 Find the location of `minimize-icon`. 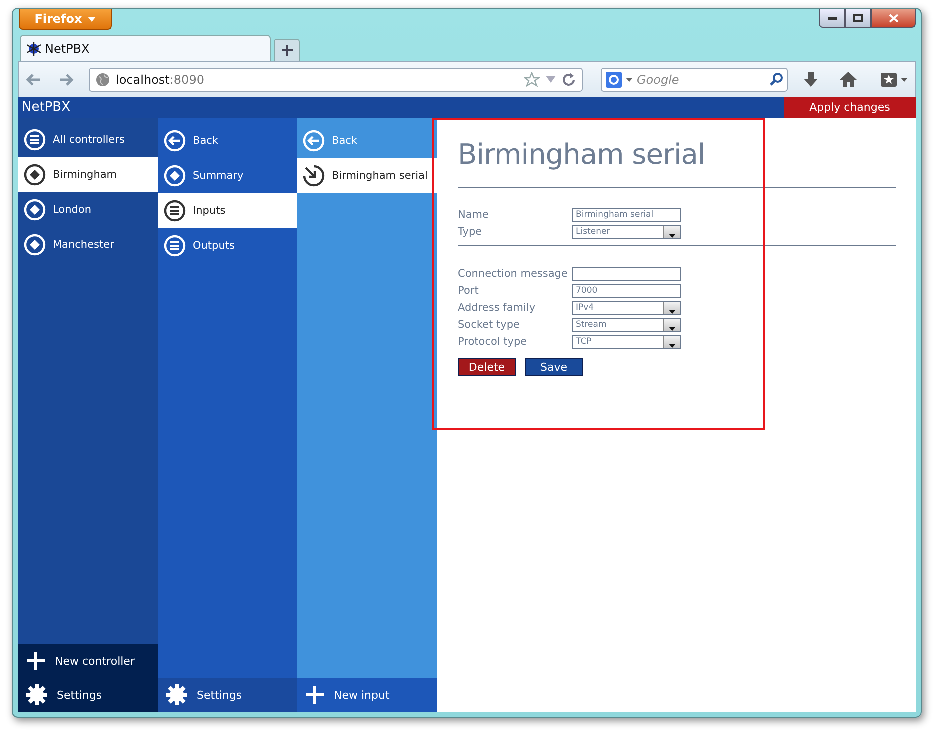

minimize-icon is located at coordinates (832, 18).